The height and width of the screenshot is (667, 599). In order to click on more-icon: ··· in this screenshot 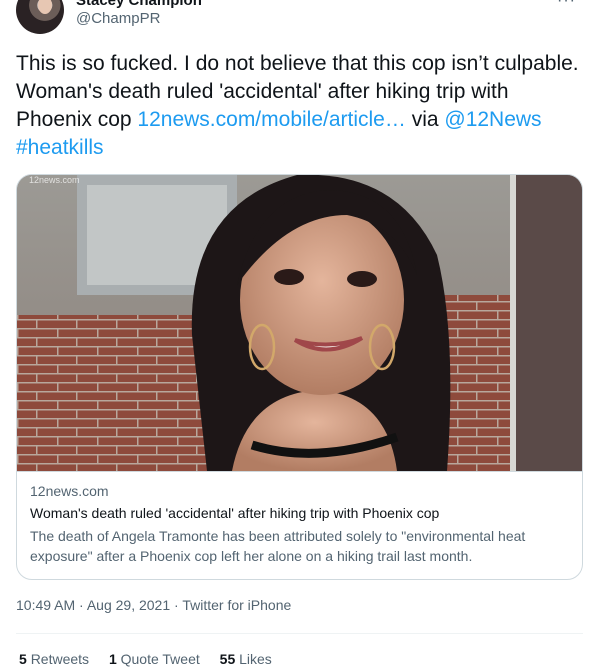, I will do `click(566, 5)`.